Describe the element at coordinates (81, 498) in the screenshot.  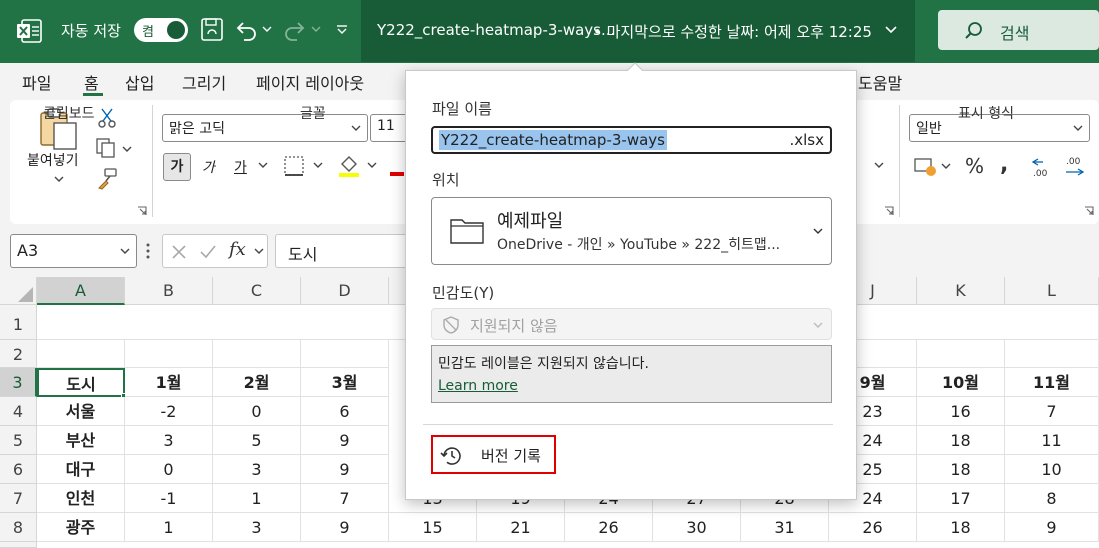
I see `cell-a7: 인천` at that location.